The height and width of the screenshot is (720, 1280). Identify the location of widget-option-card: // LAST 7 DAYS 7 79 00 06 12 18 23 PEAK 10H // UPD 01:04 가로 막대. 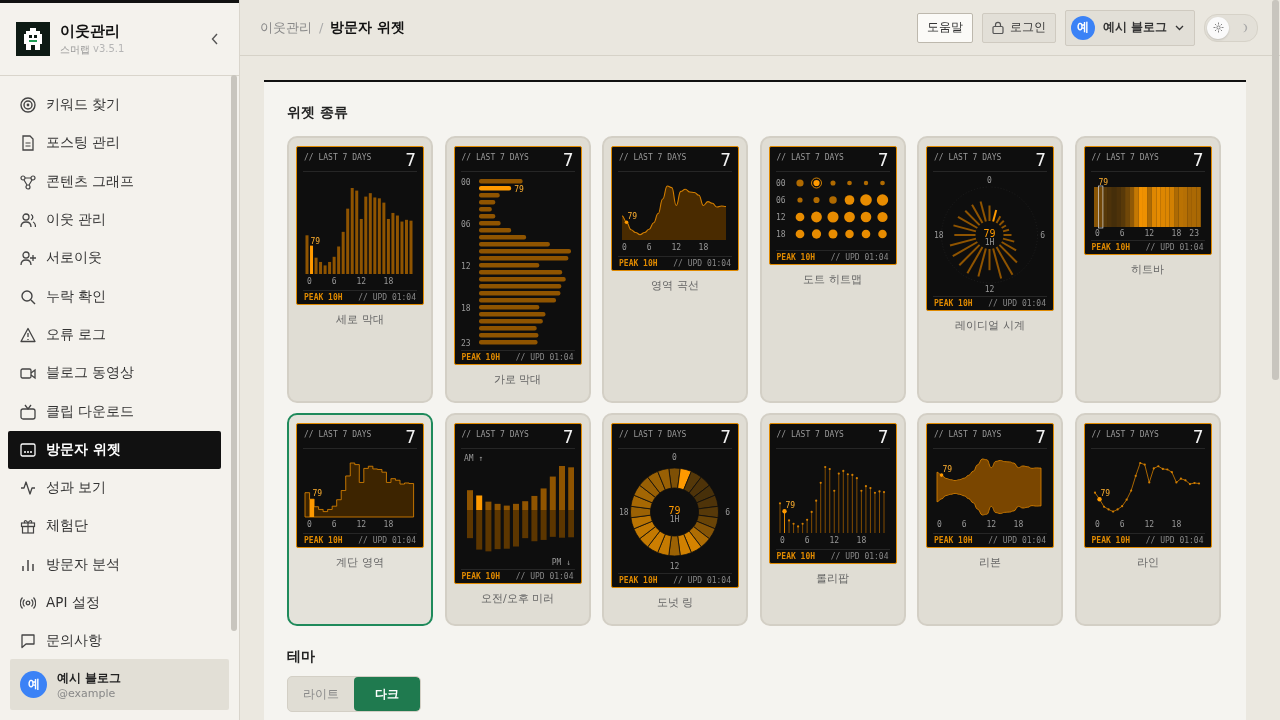
(517, 269).